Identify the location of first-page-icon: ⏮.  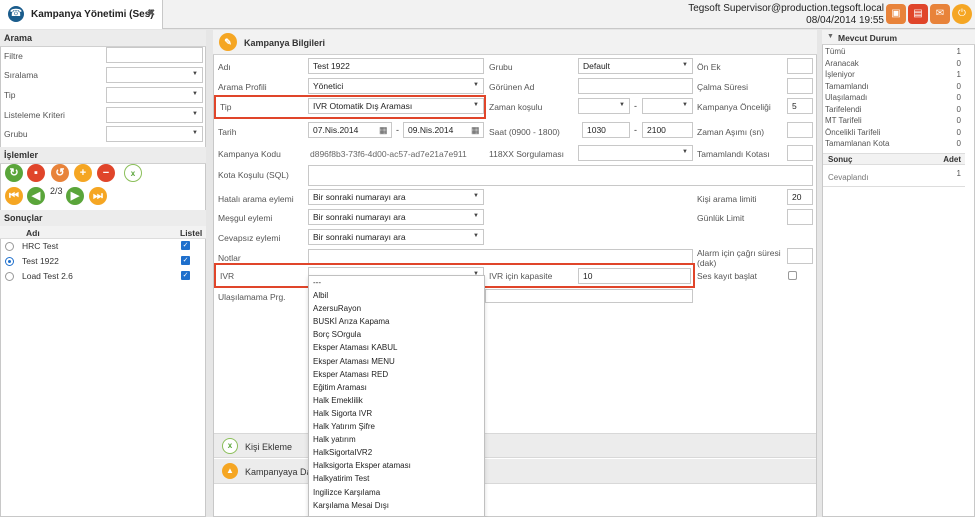
(14, 196).